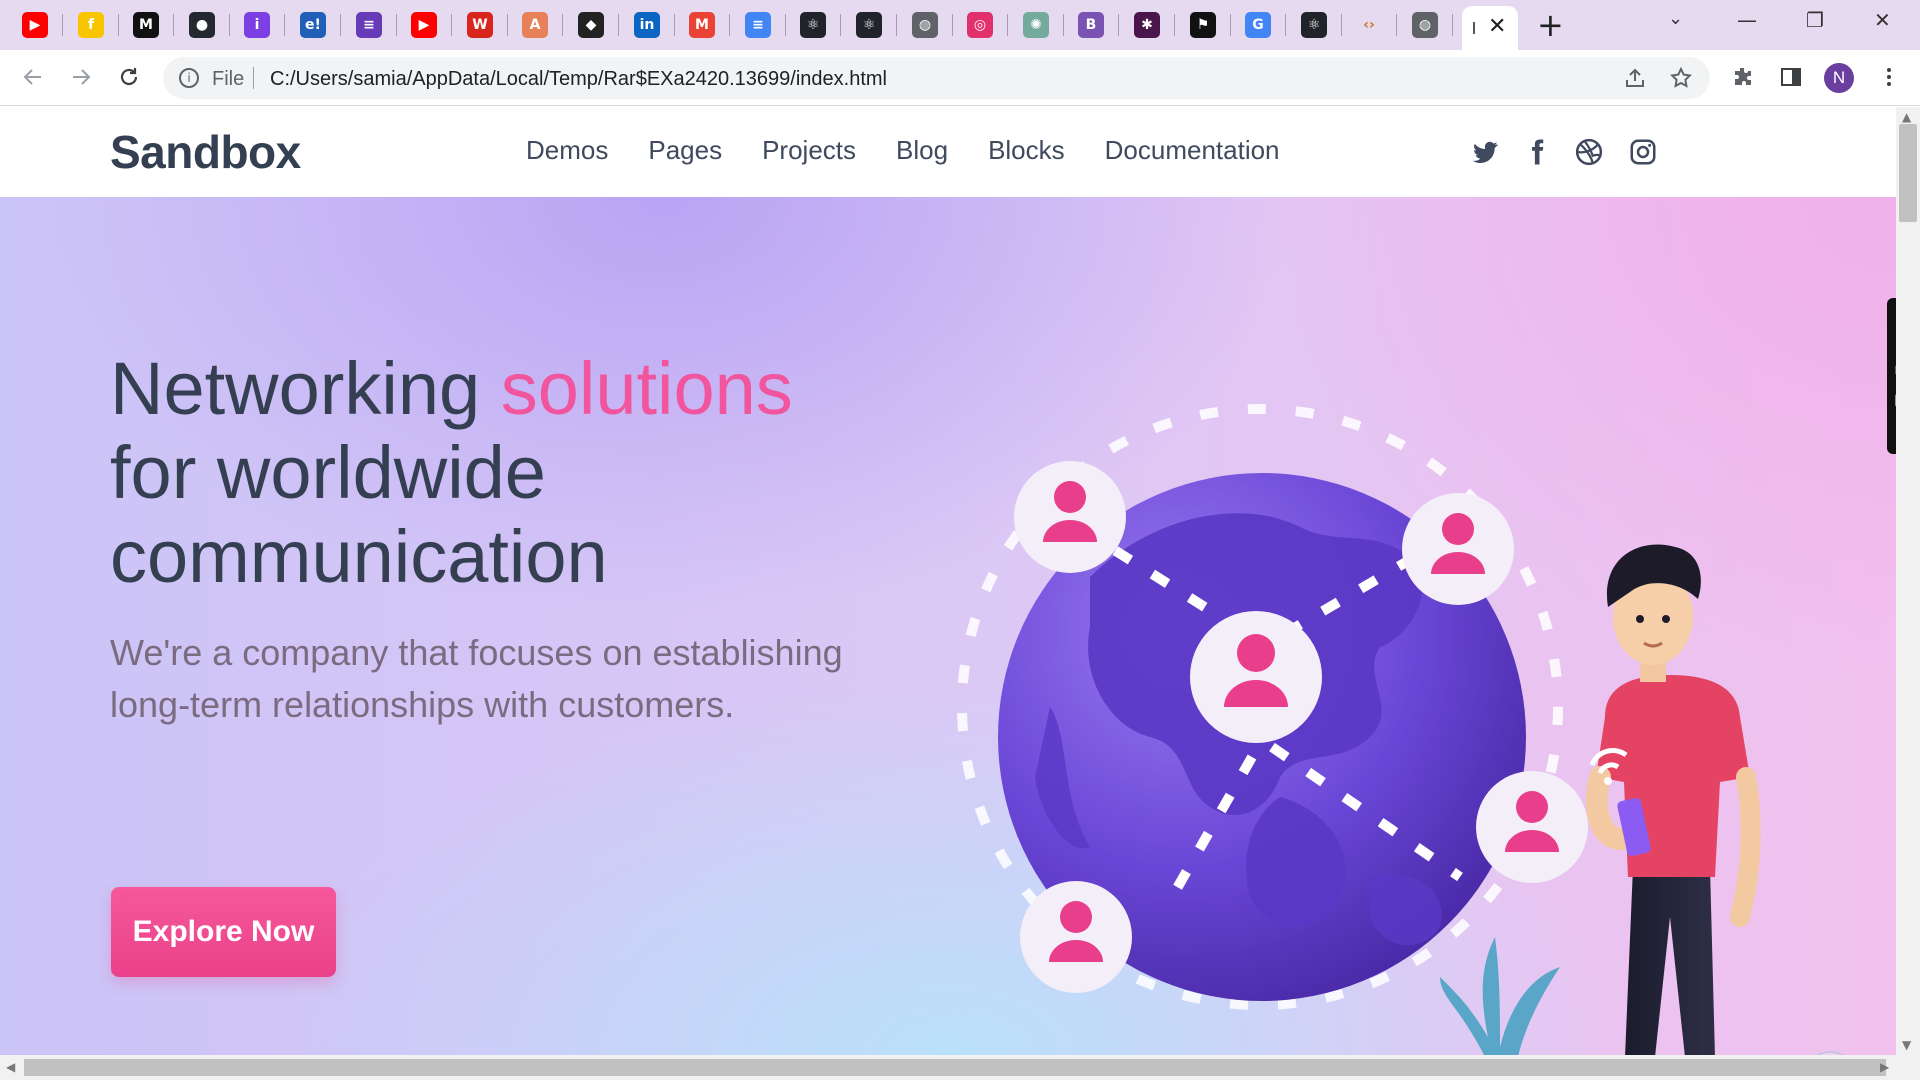 The width and height of the screenshot is (1920, 1080). Describe the element at coordinates (980, 25) in the screenshot. I see `instagram-icon: ◎` at that location.